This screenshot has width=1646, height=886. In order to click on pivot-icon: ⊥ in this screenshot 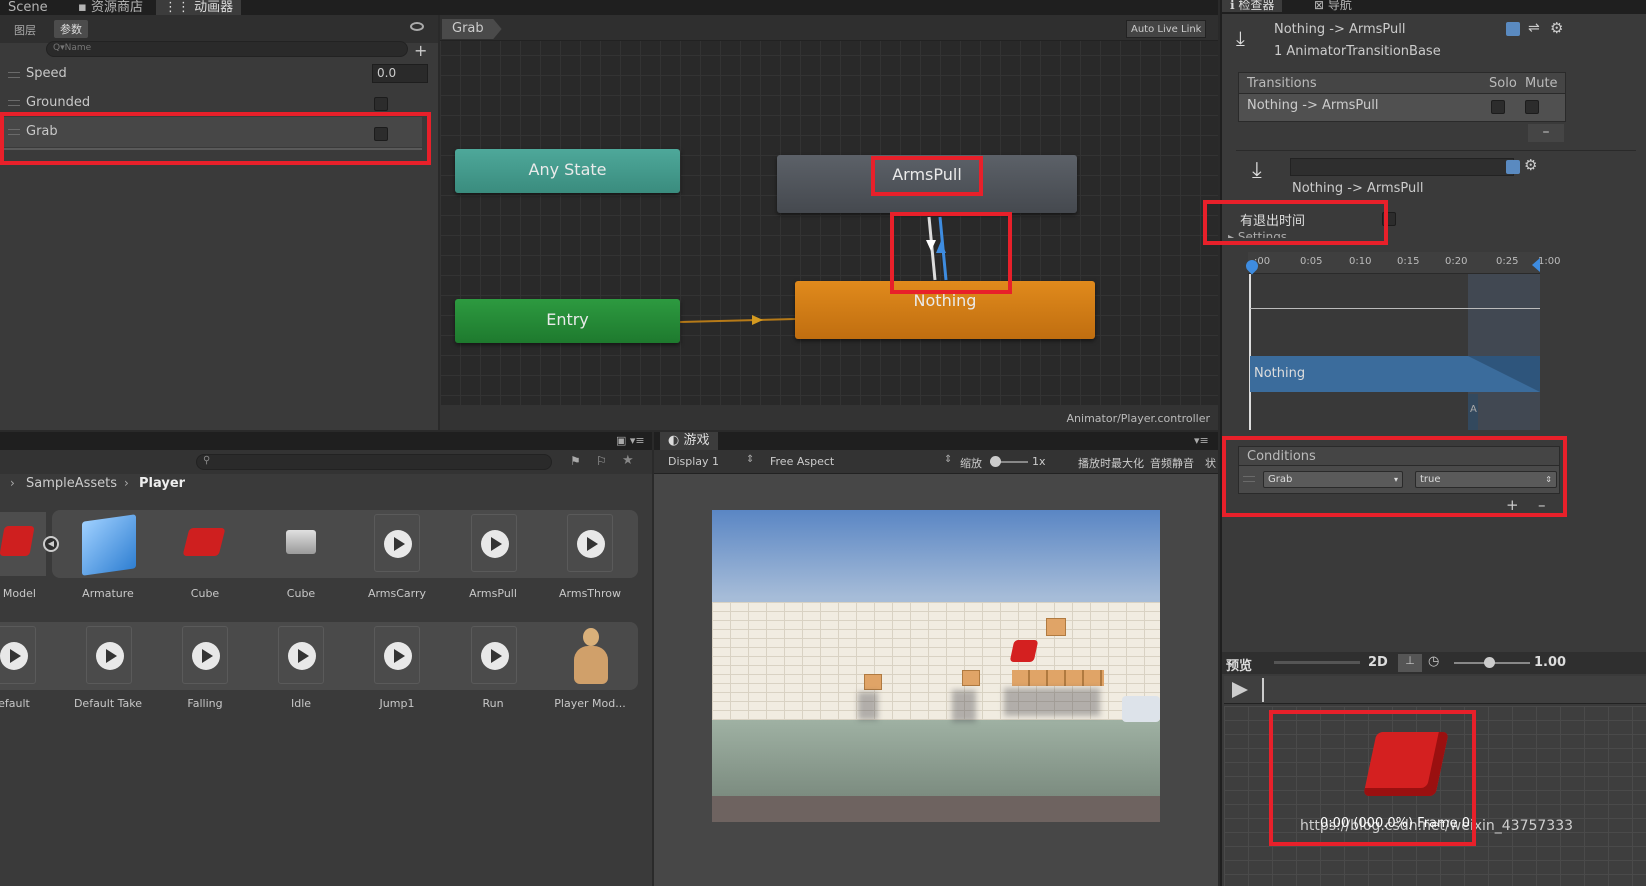, I will do `click(1410, 663)`.